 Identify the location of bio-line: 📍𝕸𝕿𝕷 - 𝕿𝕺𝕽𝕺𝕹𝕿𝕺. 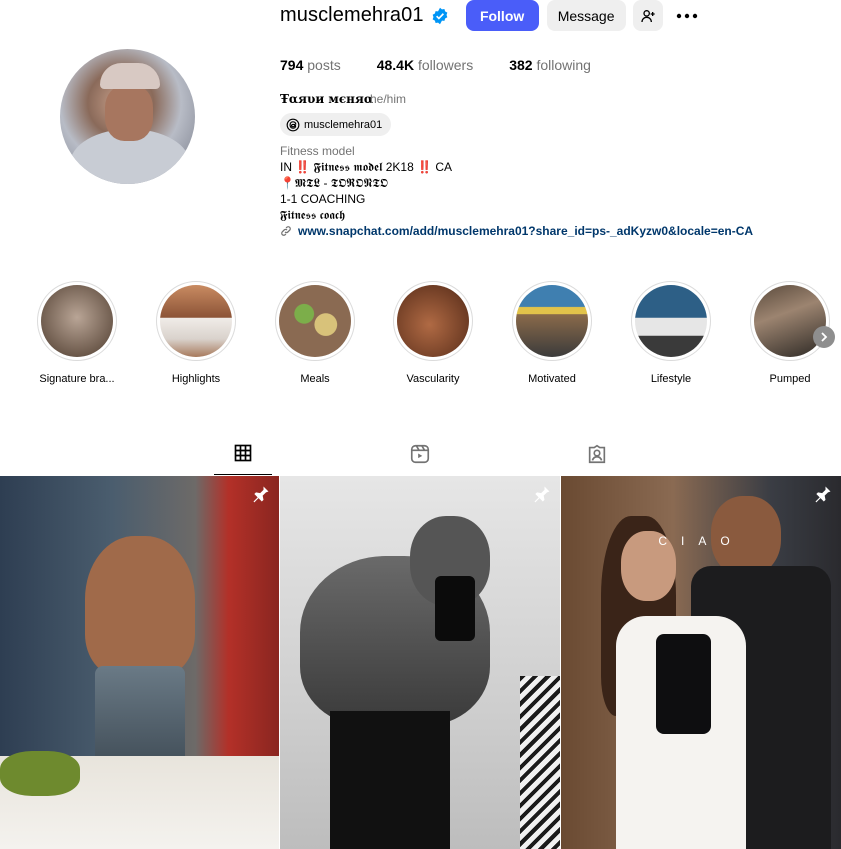
(334, 183).